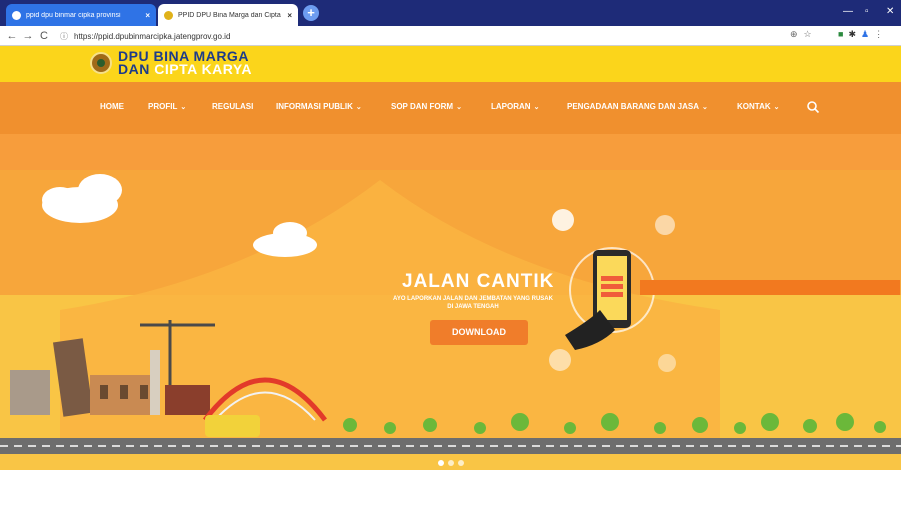 This screenshot has width=901, height=506. What do you see at coordinates (865, 34) in the screenshot?
I see `extension-icon: ♟` at bounding box center [865, 34].